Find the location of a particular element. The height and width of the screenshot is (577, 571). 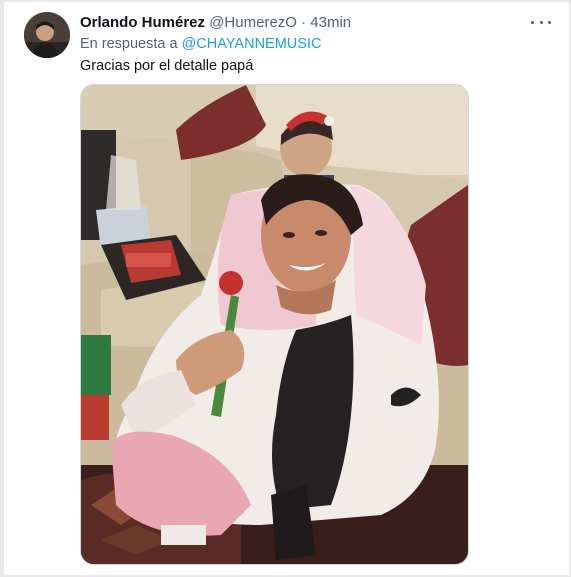

reply-mention-link: @CHAYANNEMUSIC is located at coordinates (252, 44).